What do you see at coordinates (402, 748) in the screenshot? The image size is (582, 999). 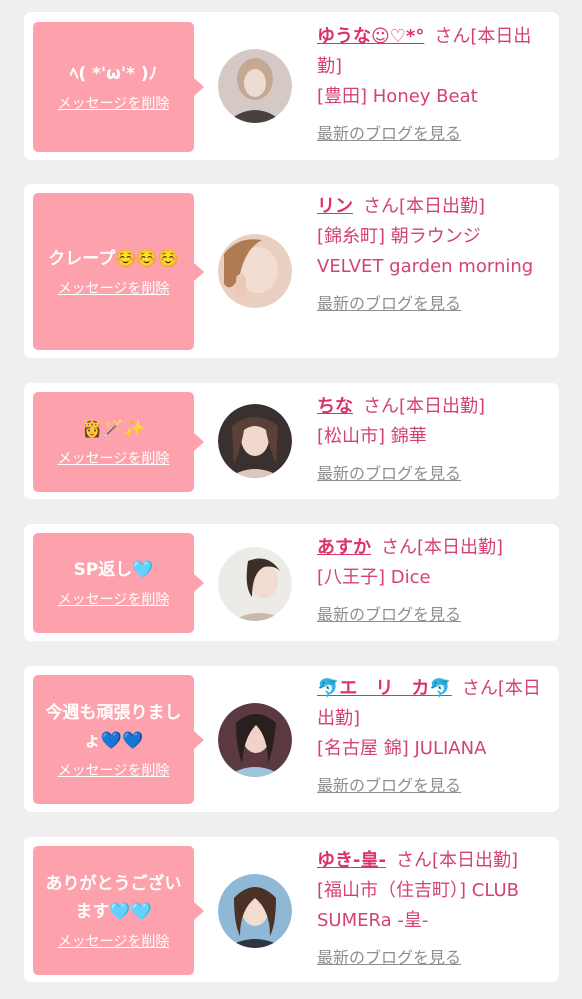 I see `store-location: [名古屋 錦] JULIANA` at bounding box center [402, 748].